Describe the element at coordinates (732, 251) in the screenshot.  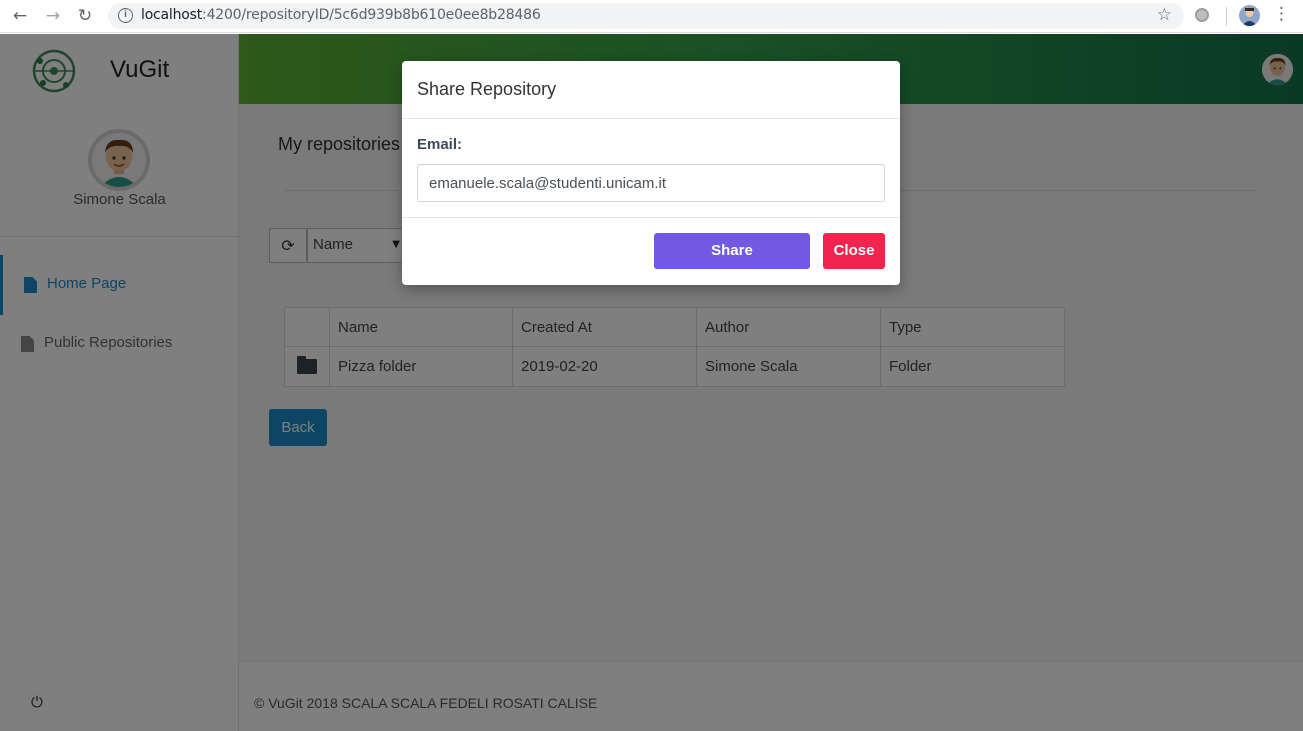
I see `share-button: Share` at that location.